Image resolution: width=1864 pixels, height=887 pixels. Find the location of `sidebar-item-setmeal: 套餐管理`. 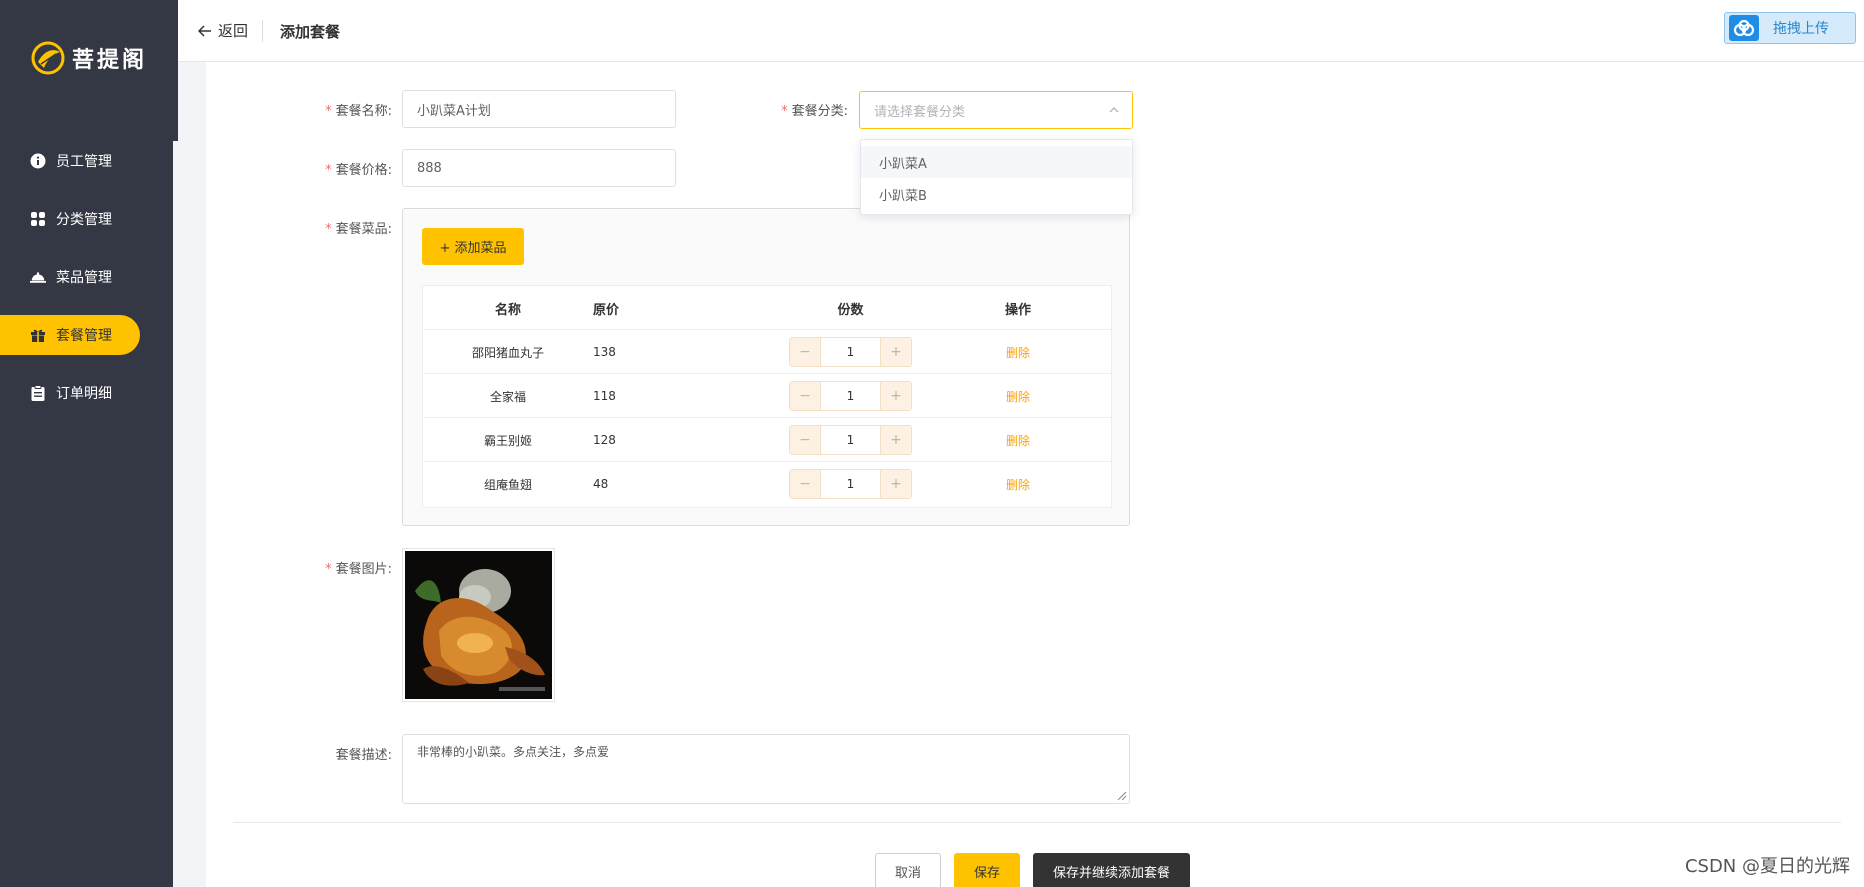

sidebar-item-setmeal: 套餐管理 is located at coordinates (70, 335).